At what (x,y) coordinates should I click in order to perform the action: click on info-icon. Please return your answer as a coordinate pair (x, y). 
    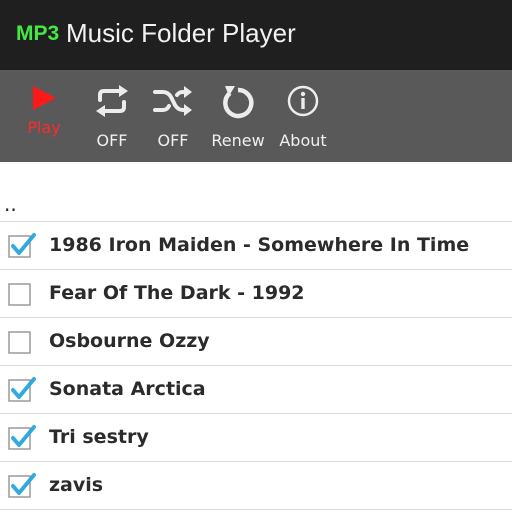
    Looking at the image, I should click on (303, 101).